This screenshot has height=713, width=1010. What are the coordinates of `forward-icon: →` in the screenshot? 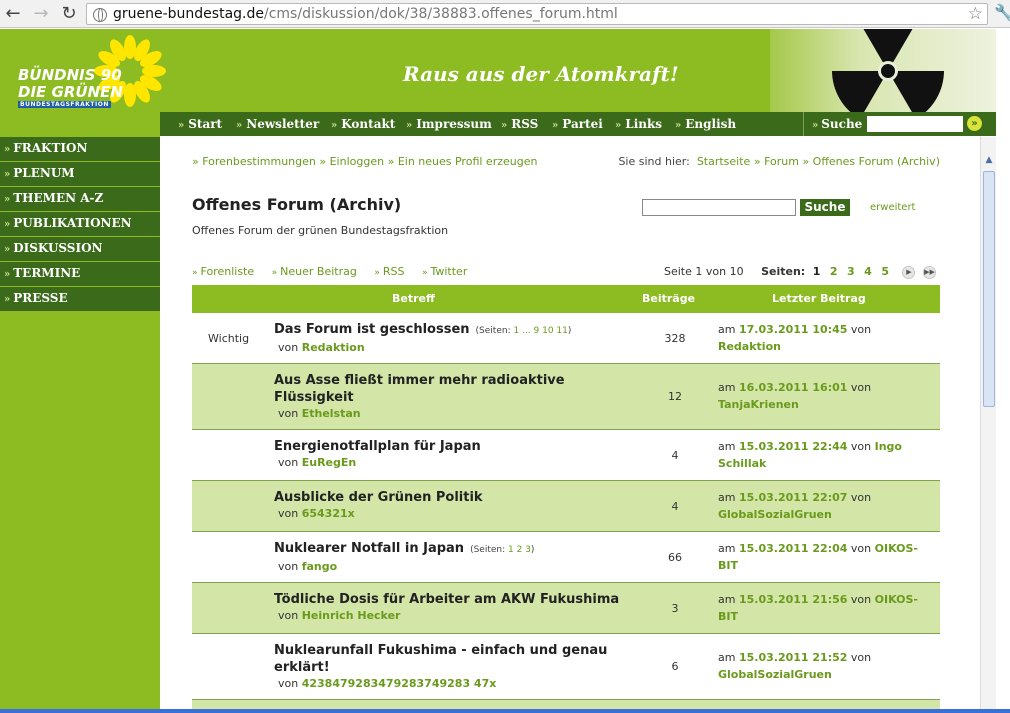 It's located at (41, 14).